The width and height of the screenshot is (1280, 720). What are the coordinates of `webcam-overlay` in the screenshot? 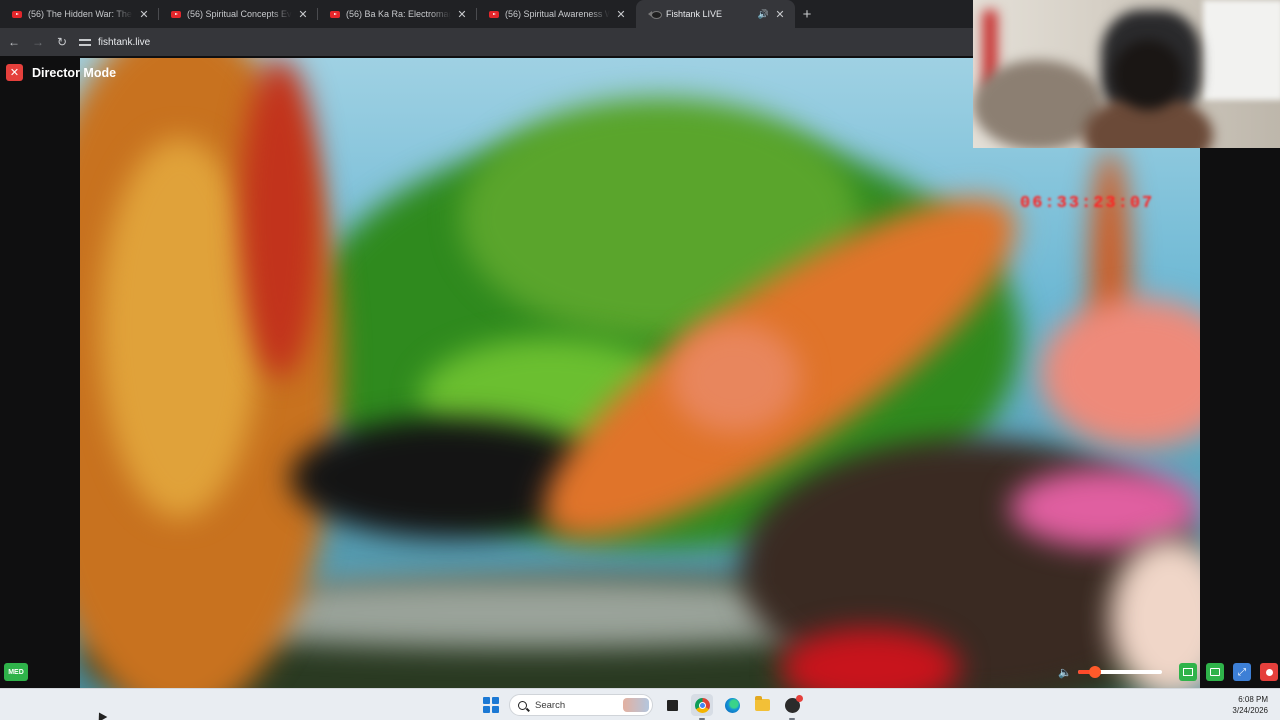 It's located at (1126, 74).